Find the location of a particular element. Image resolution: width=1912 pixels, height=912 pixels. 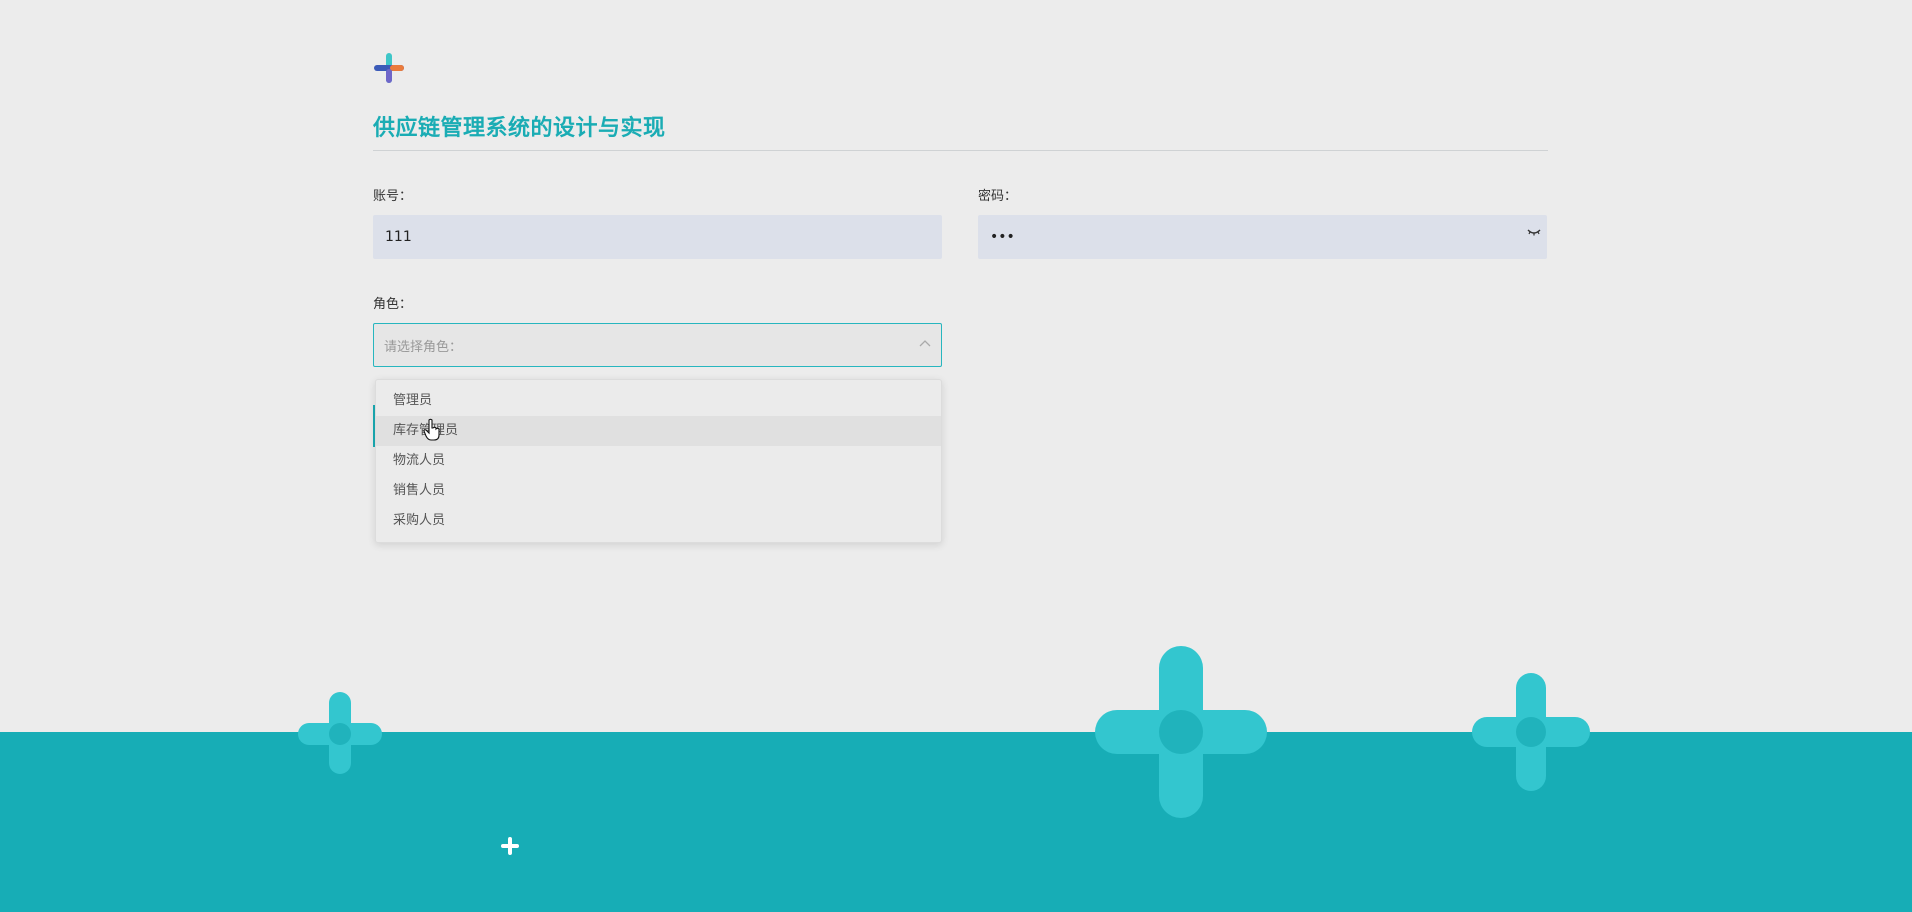

chevron-up-icon is located at coordinates (925, 343).